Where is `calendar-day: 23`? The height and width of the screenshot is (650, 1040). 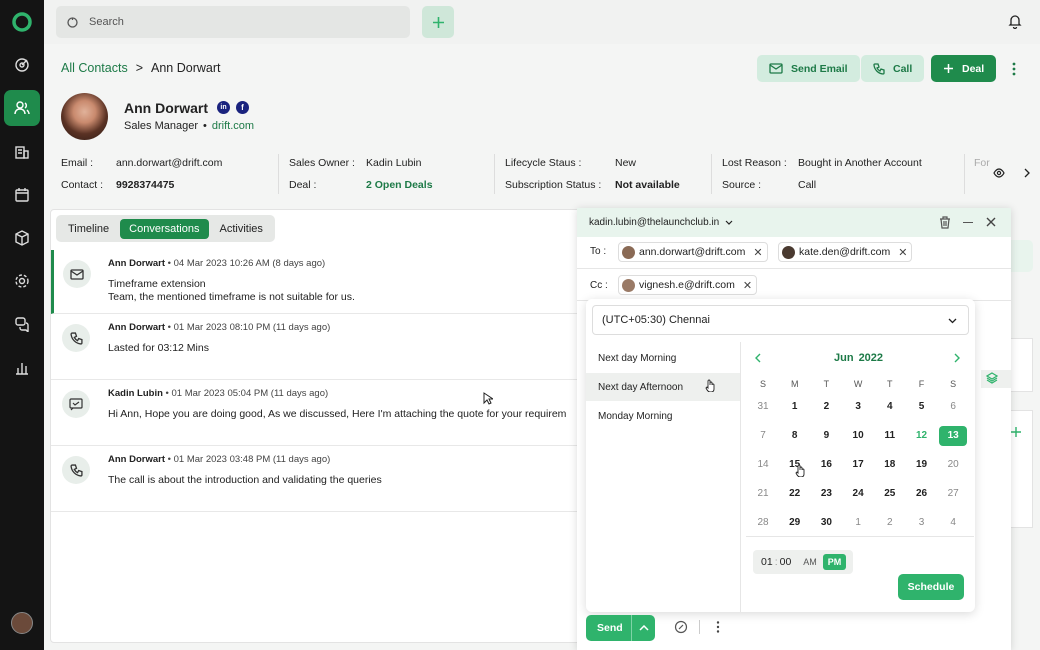 calendar-day: 23 is located at coordinates (826, 494).